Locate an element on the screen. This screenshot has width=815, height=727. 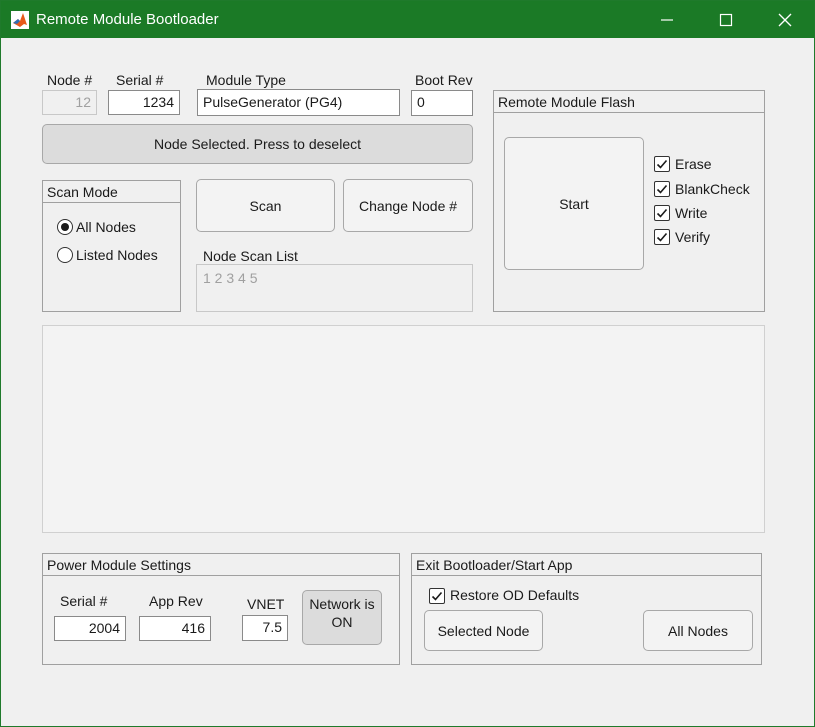
close-icon is located at coordinates (785, 20).